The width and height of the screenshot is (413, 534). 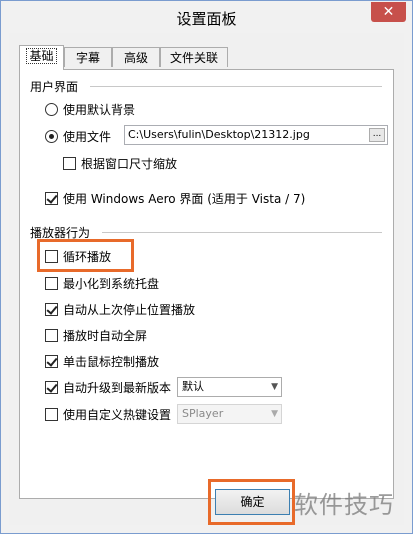 I want to click on tab-file-association-label: 文件关联, so click(x=193, y=58).